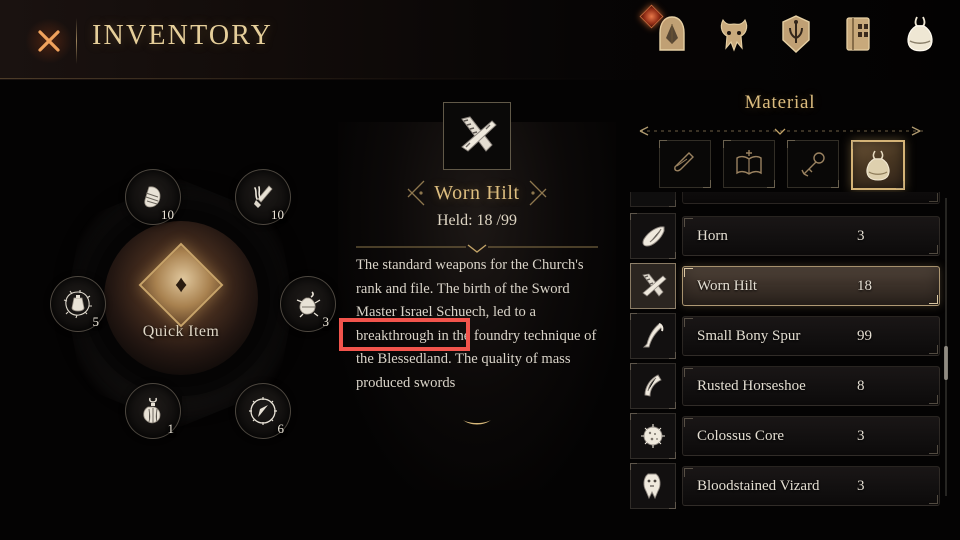 This screenshot has height=540, width=960. What do you see at coordinates (171, 428) in the screenshot?
I see `quick-slot-count: 1` at bounding box center [171, 428].